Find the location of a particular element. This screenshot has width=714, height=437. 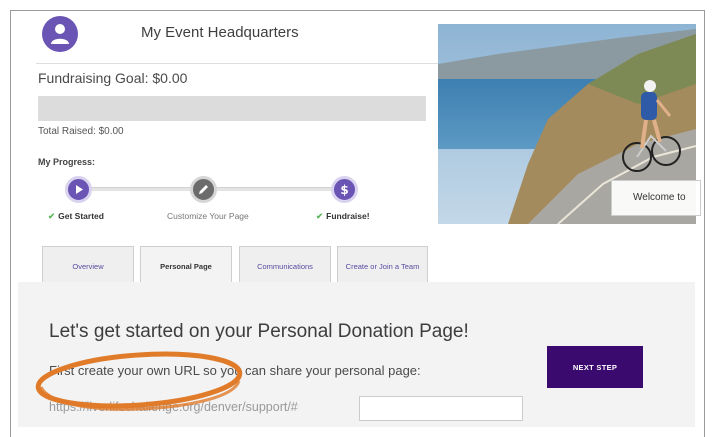

total-raised: Total Raised: $0.00 is located at coordinates (81, 131).